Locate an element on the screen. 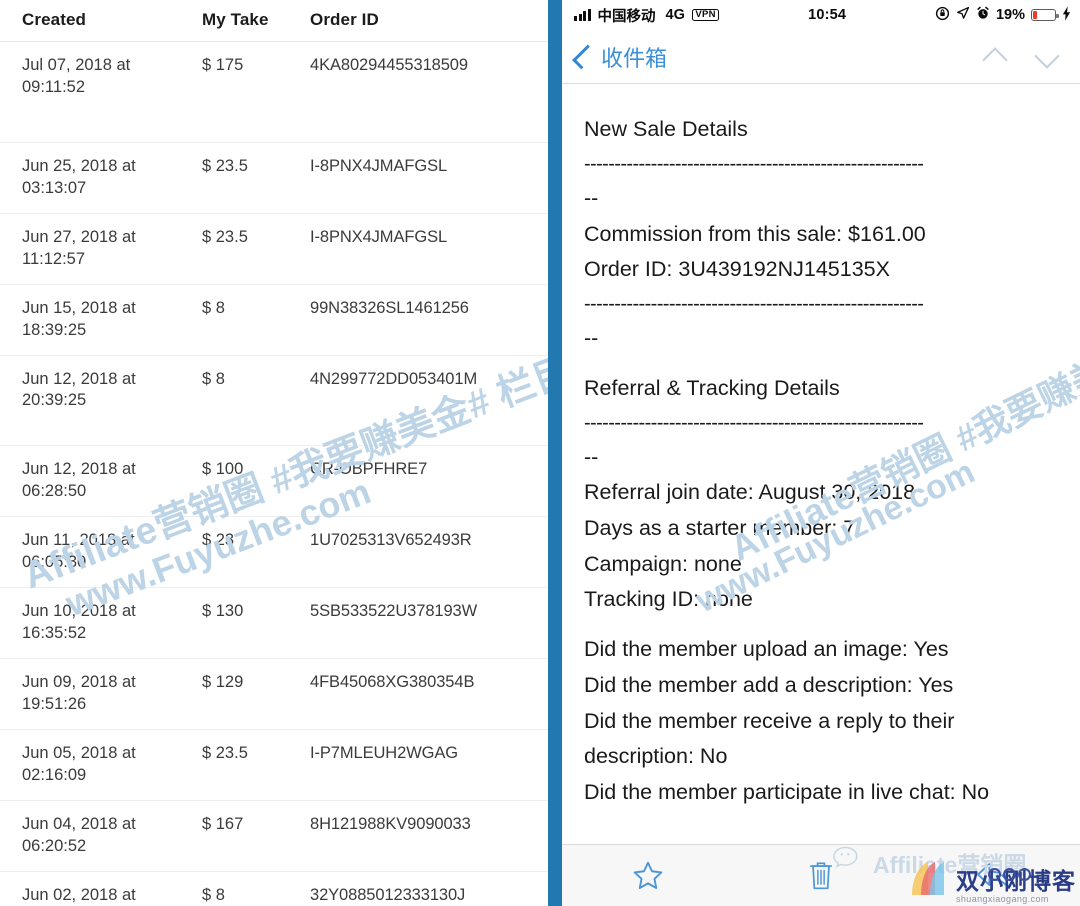 The width and height of the screenshot is (1080, 906). mail-text-line: Commission from this sale: $161.00 is located at coordinates (755, 233).